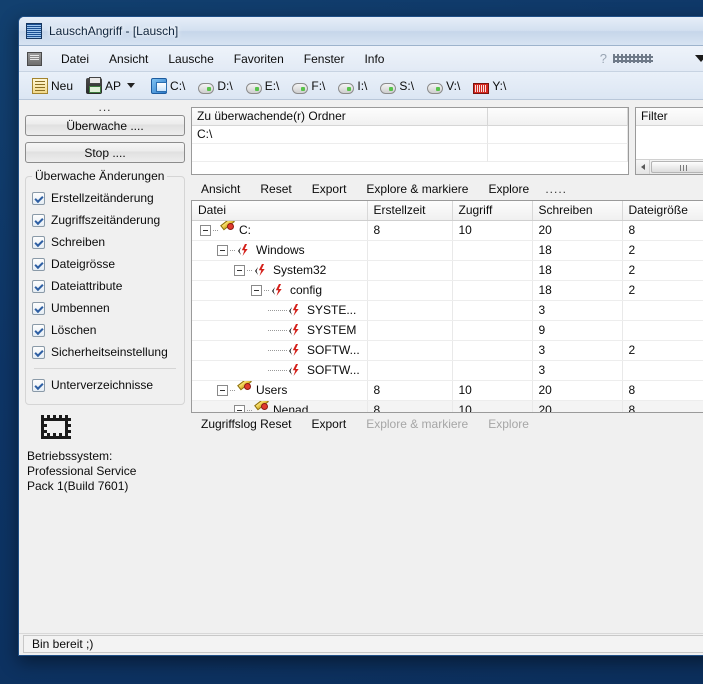 The image size is (703, 684). I want to click on tree-command-explore: Explore, so click(508, 189).